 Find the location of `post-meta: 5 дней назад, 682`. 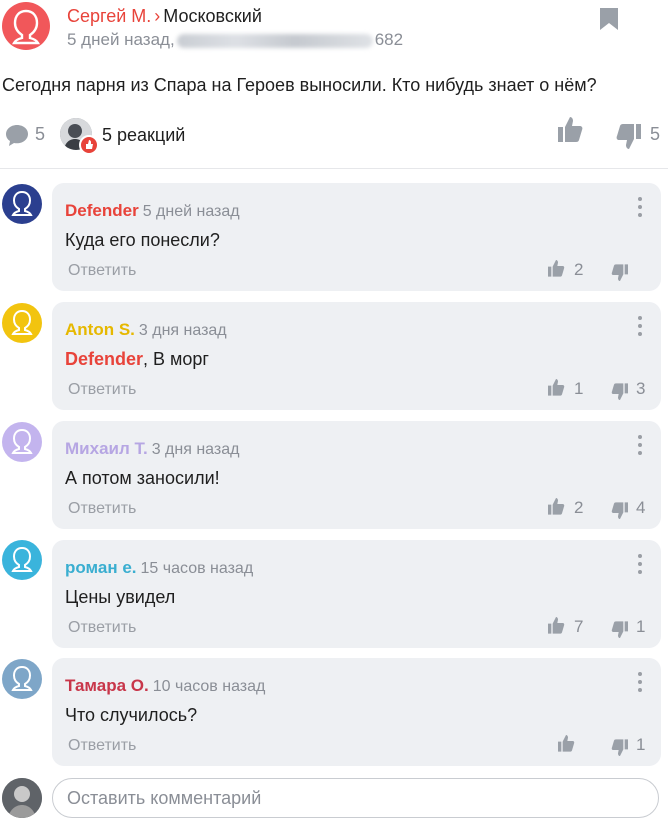

post-meta: 5 дней назад, 682 is located at coordinates (235, 40).